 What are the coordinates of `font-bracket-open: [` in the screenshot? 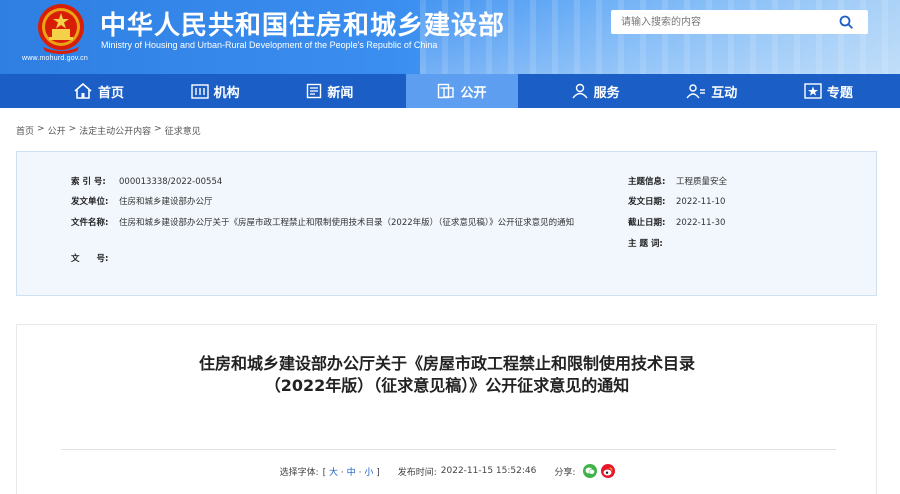 It's located at (324, 472).